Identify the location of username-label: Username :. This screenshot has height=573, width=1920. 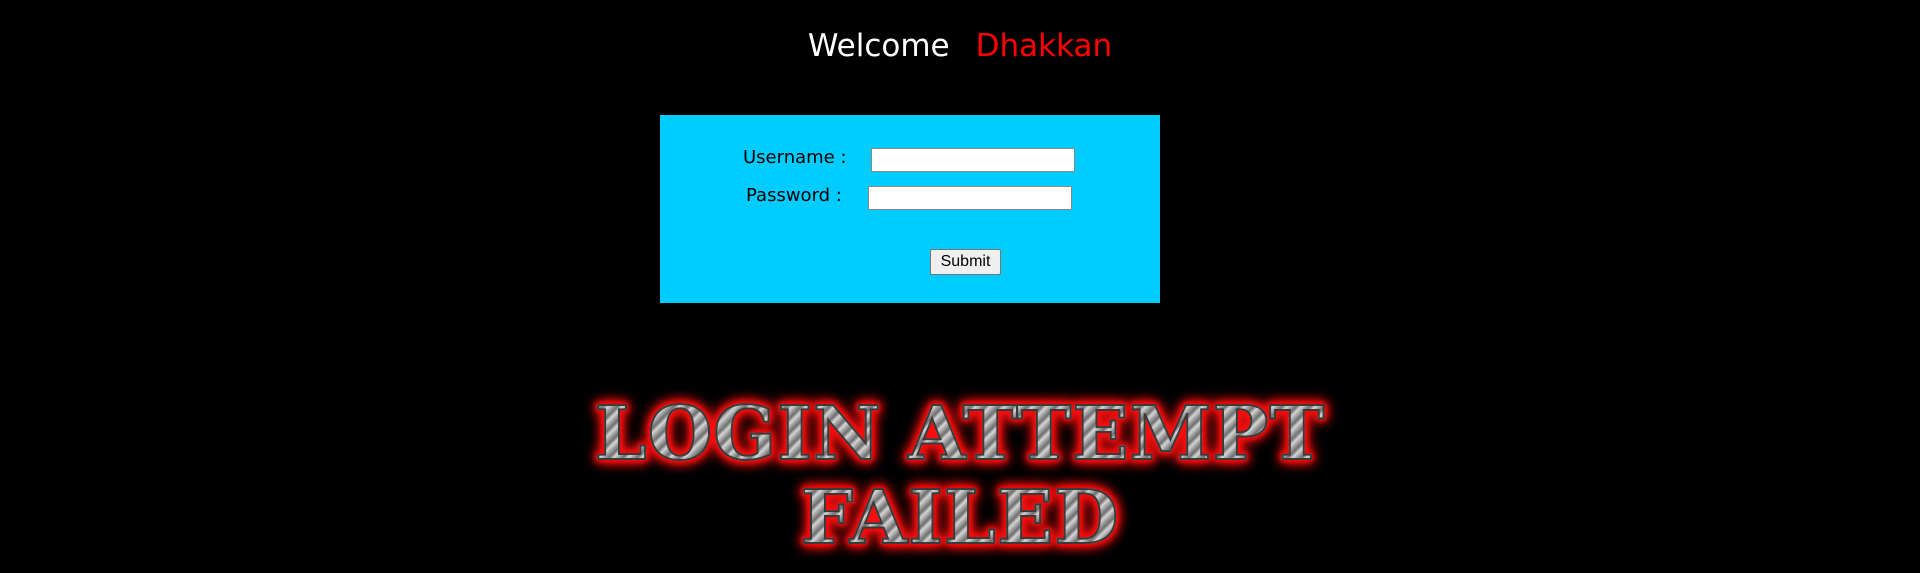
(795, 157).